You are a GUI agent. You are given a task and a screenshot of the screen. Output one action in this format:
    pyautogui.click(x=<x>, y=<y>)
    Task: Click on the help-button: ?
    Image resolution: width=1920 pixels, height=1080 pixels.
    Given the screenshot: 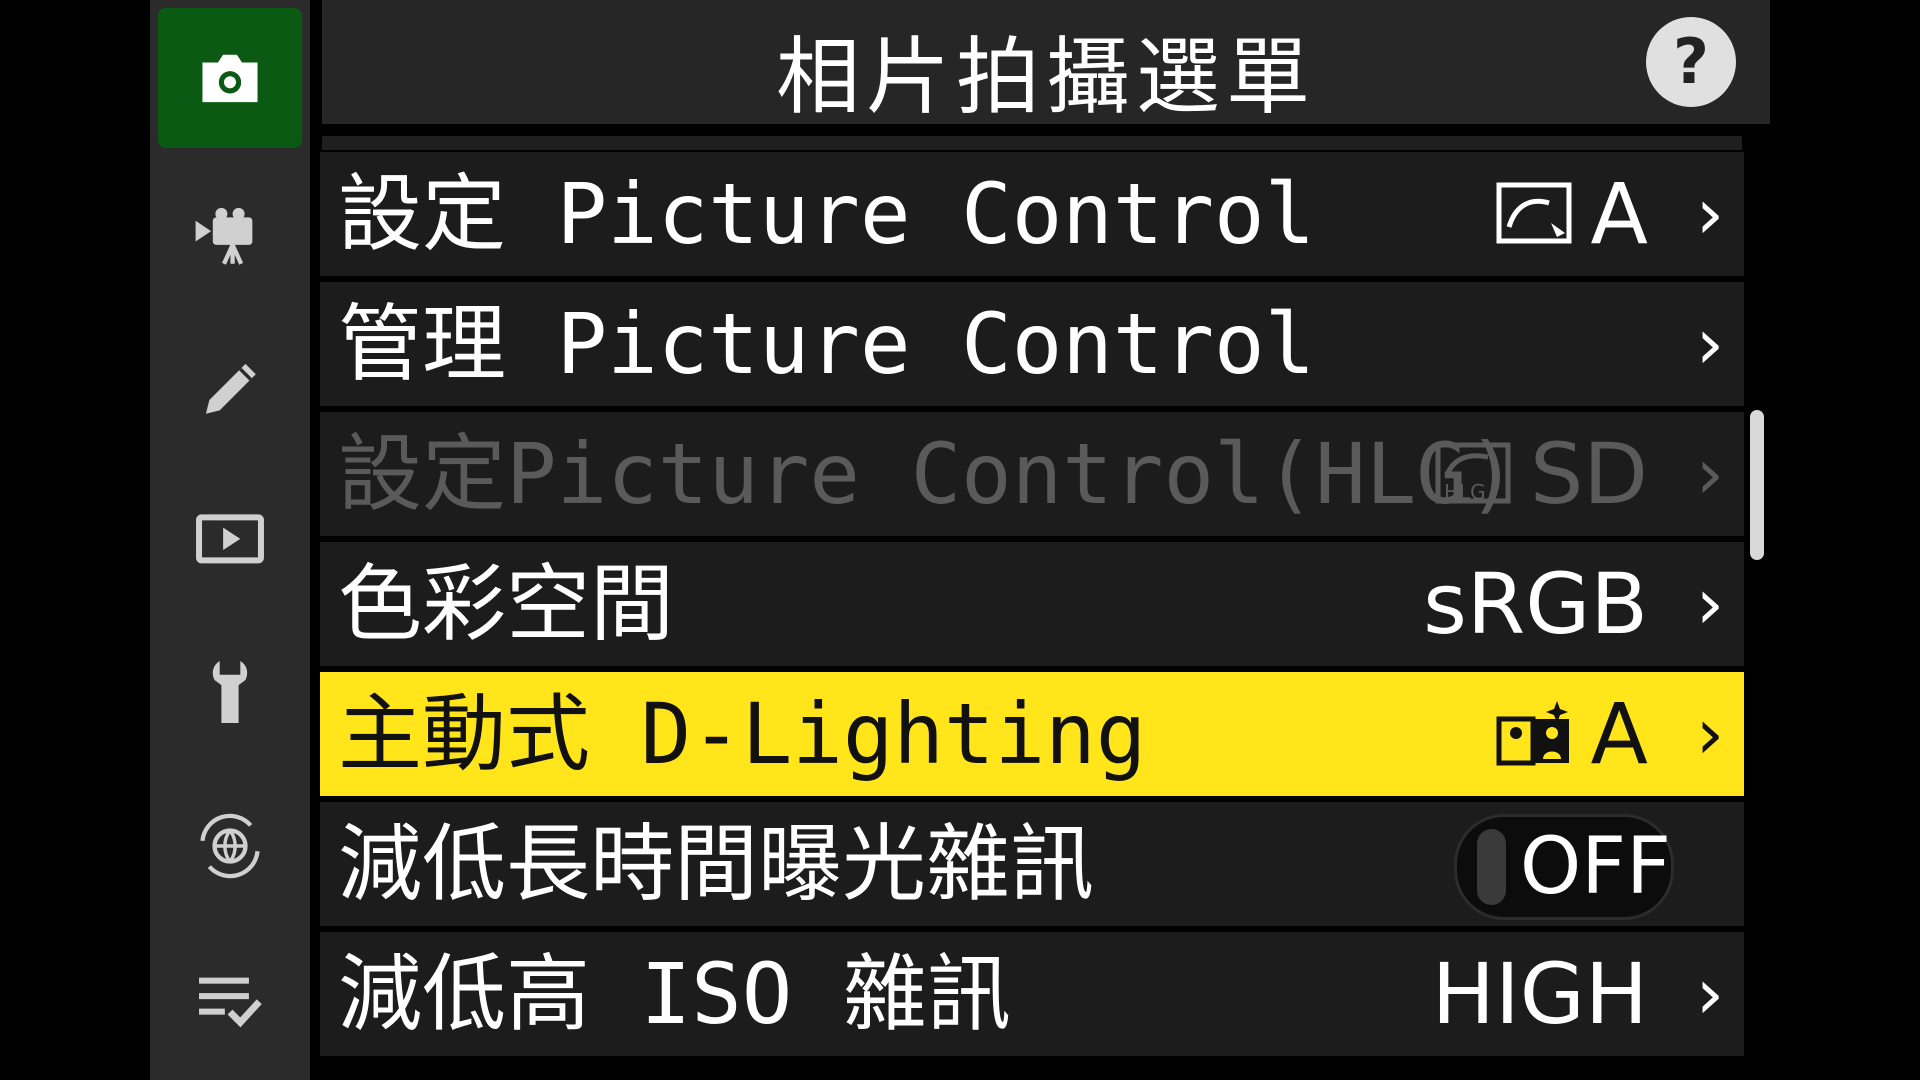 What is the action you would take?
    pyautogui.click(x=1691, y=62)
    